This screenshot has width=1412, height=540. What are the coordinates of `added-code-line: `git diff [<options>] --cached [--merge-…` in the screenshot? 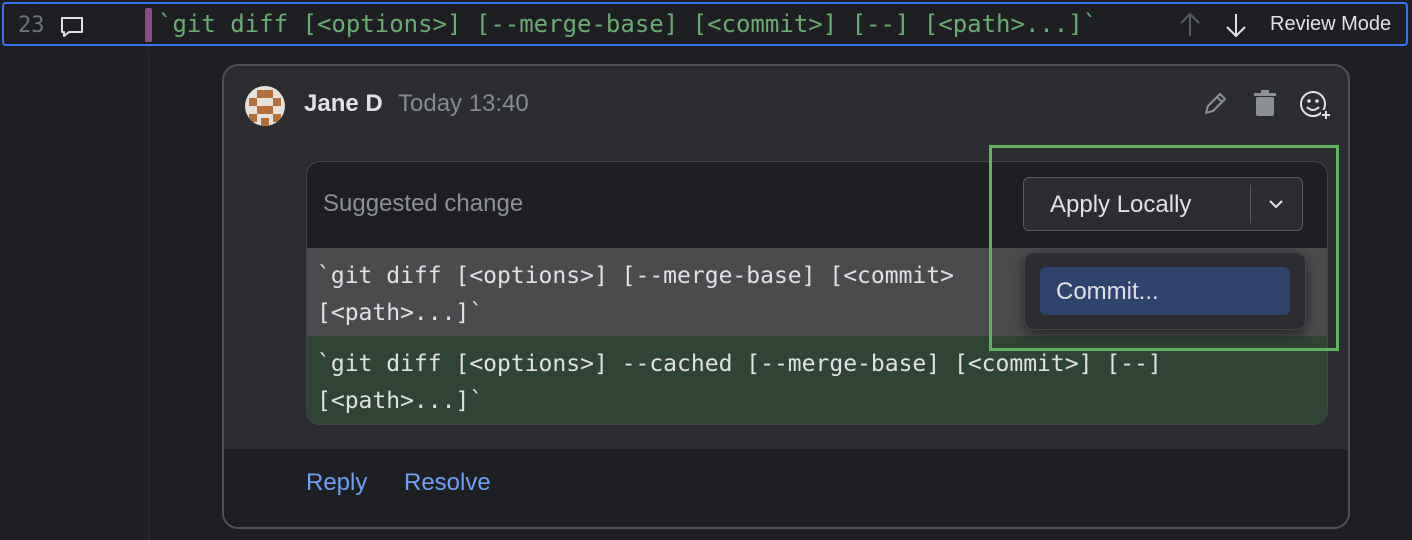 It's located at (739, 364).